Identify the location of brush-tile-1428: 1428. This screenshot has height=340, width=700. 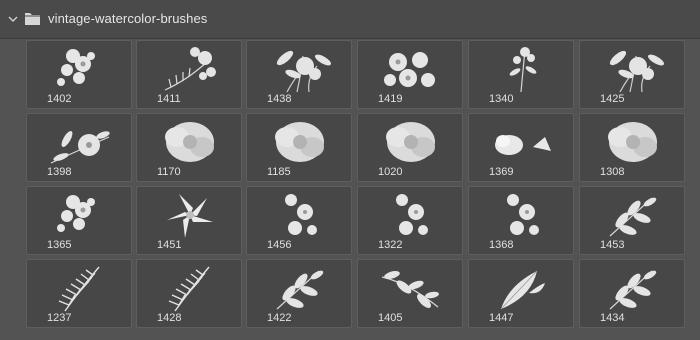
(189, 293).